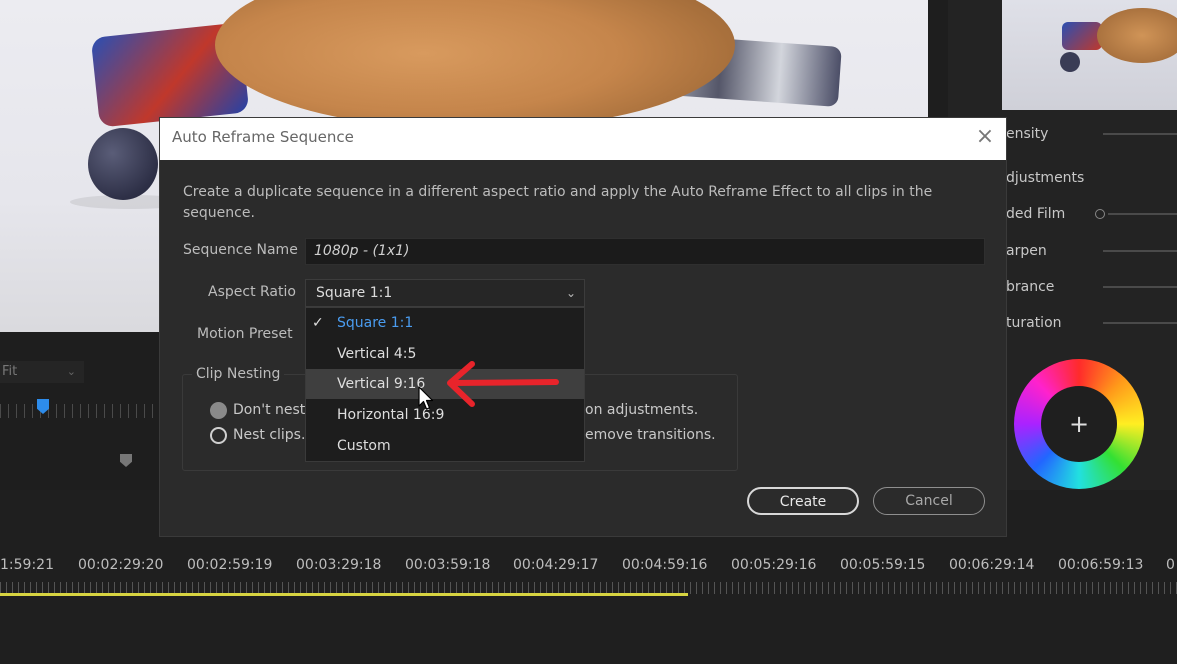 Image resolution: width=1177 pixels, height=664 pixels. I want to click on cancel-button: Cancel, so click(929, 501).